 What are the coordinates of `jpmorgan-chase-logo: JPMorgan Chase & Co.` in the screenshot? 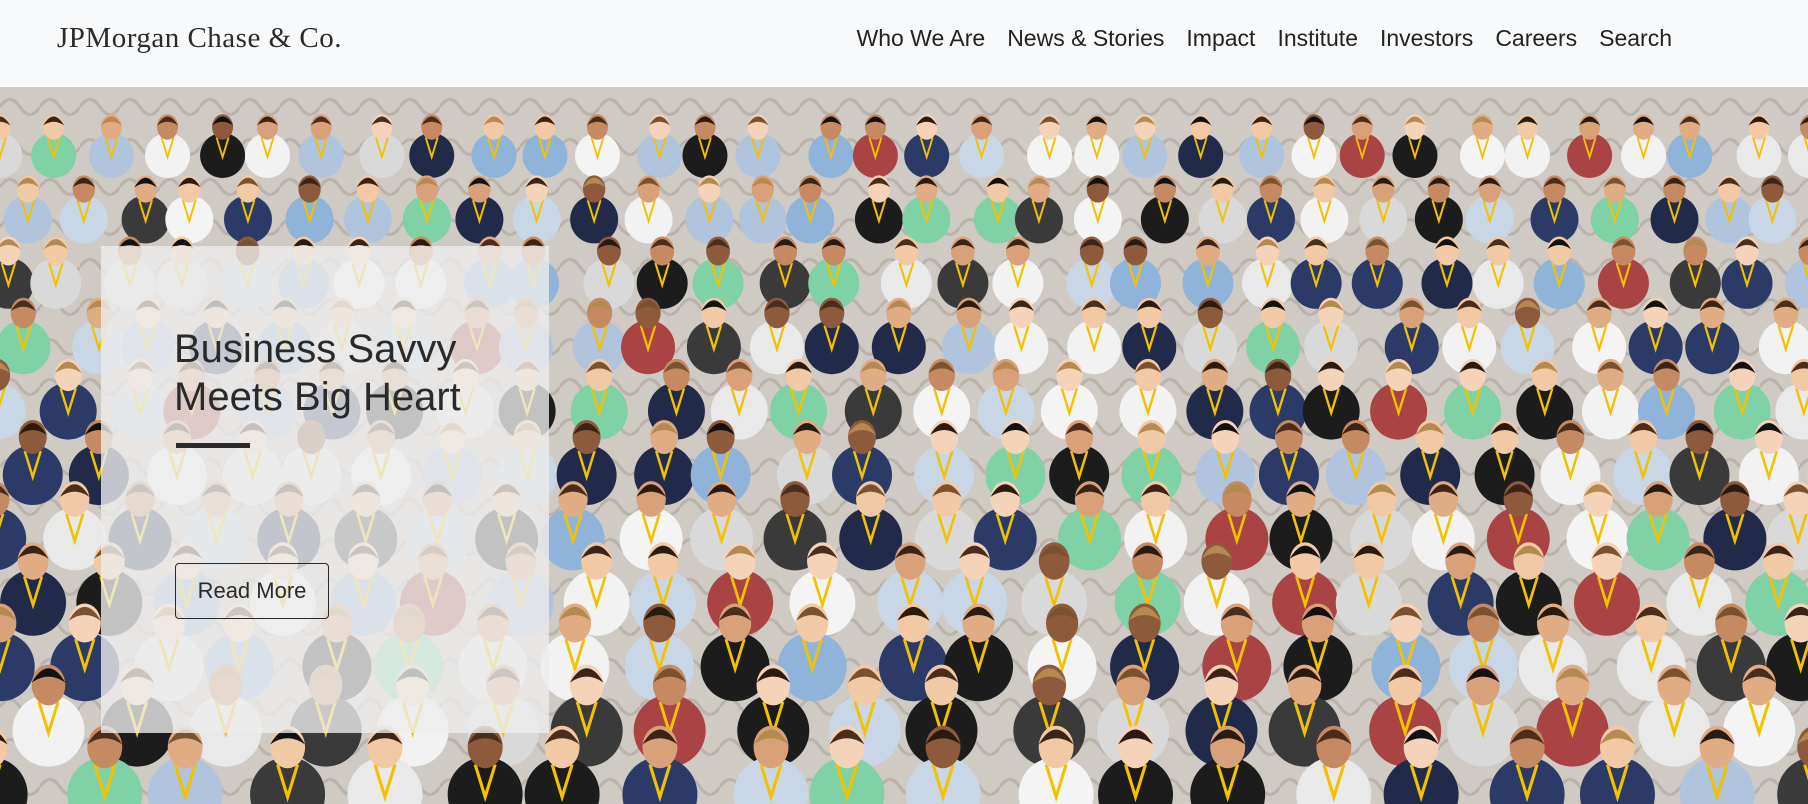 It's located at (199, 38).